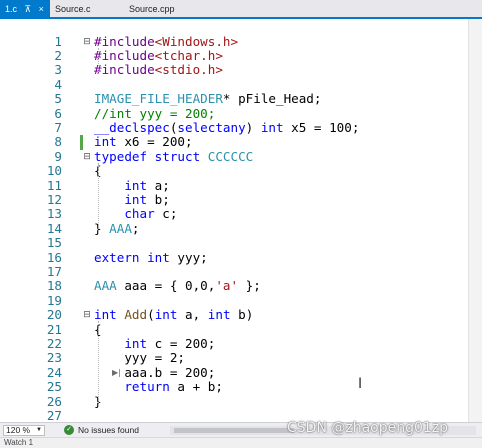 This screenshot has width=482, height=448. I want to click on line-number: 6, so click(58, 113).